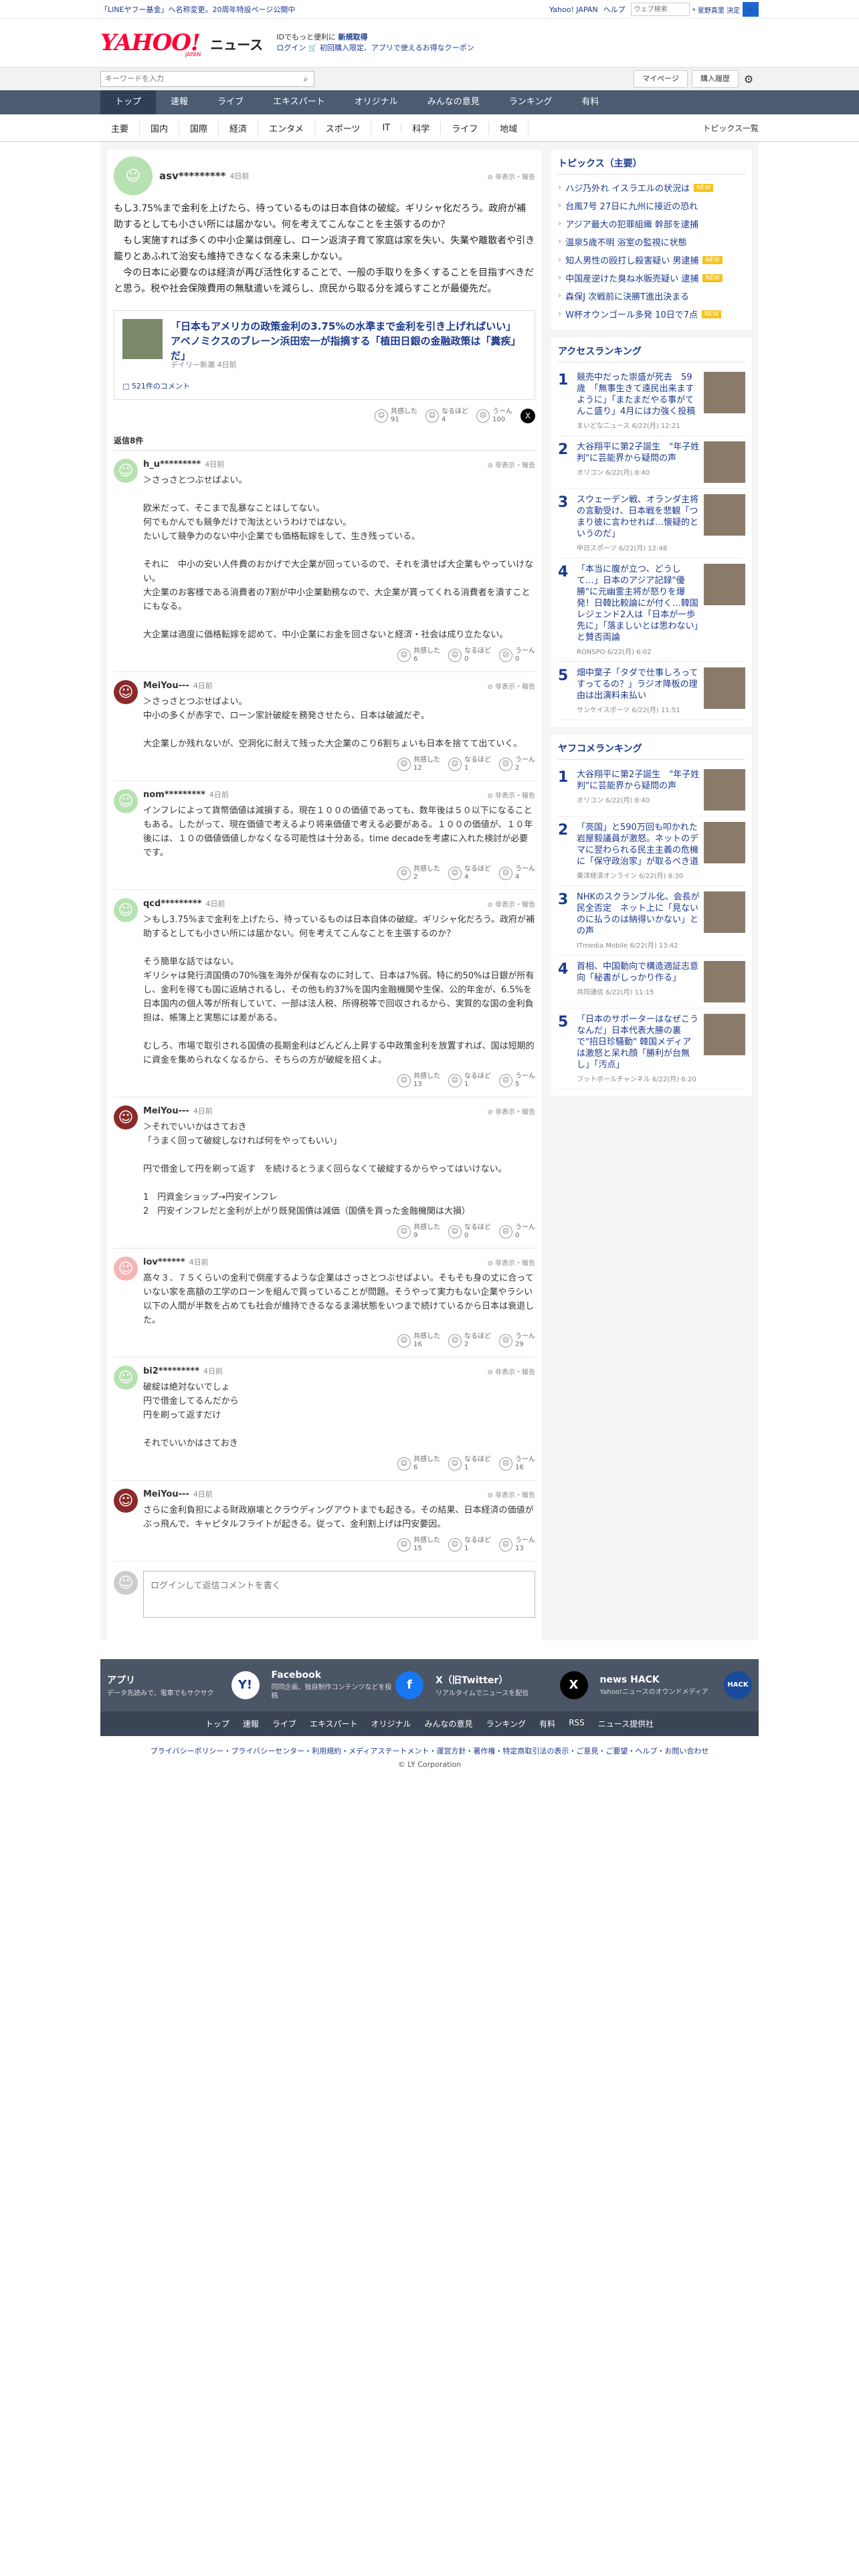  I want to click on x-share-icon: X, so click(527, 416).